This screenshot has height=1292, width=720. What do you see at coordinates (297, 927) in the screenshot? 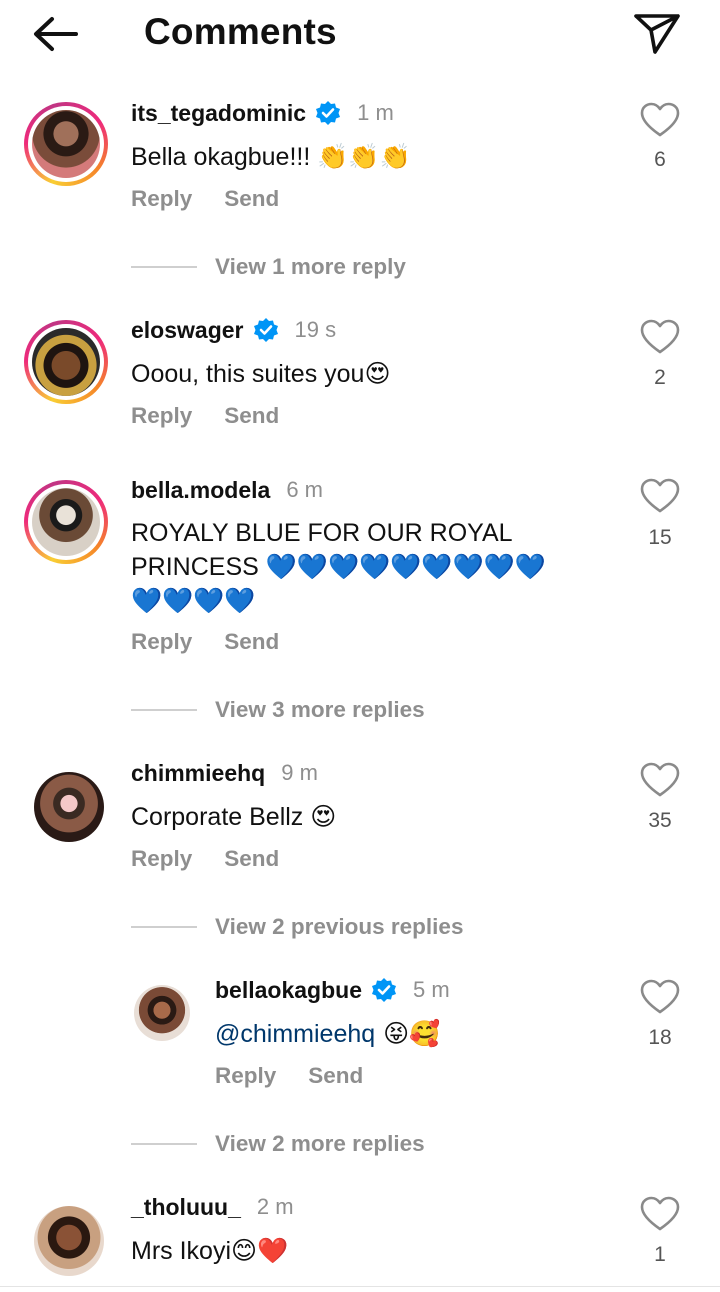
I see `view-previous-replies: View 2 previous replies` at bounding box center [297, 927].